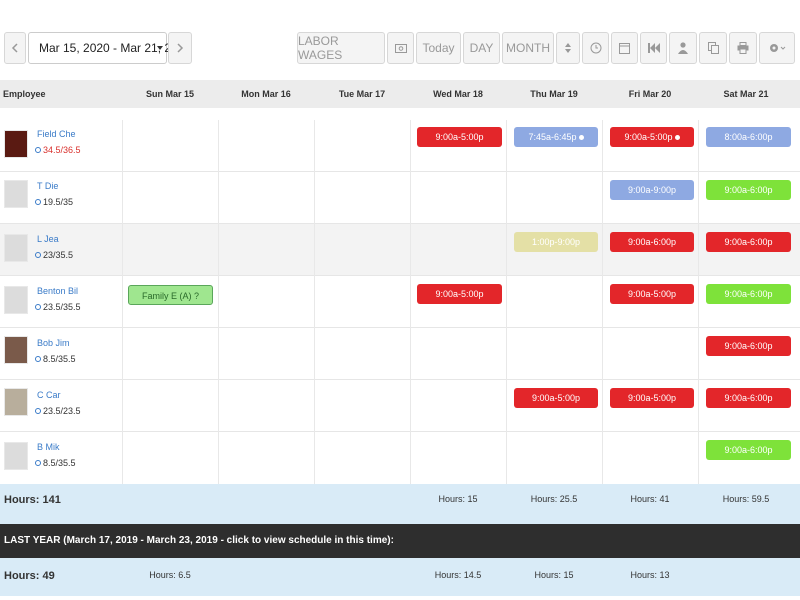  Describe the element at coordinates (62, 307) in the screenshot. I see `employee-hours-value: 23.5/35.5` at that location.